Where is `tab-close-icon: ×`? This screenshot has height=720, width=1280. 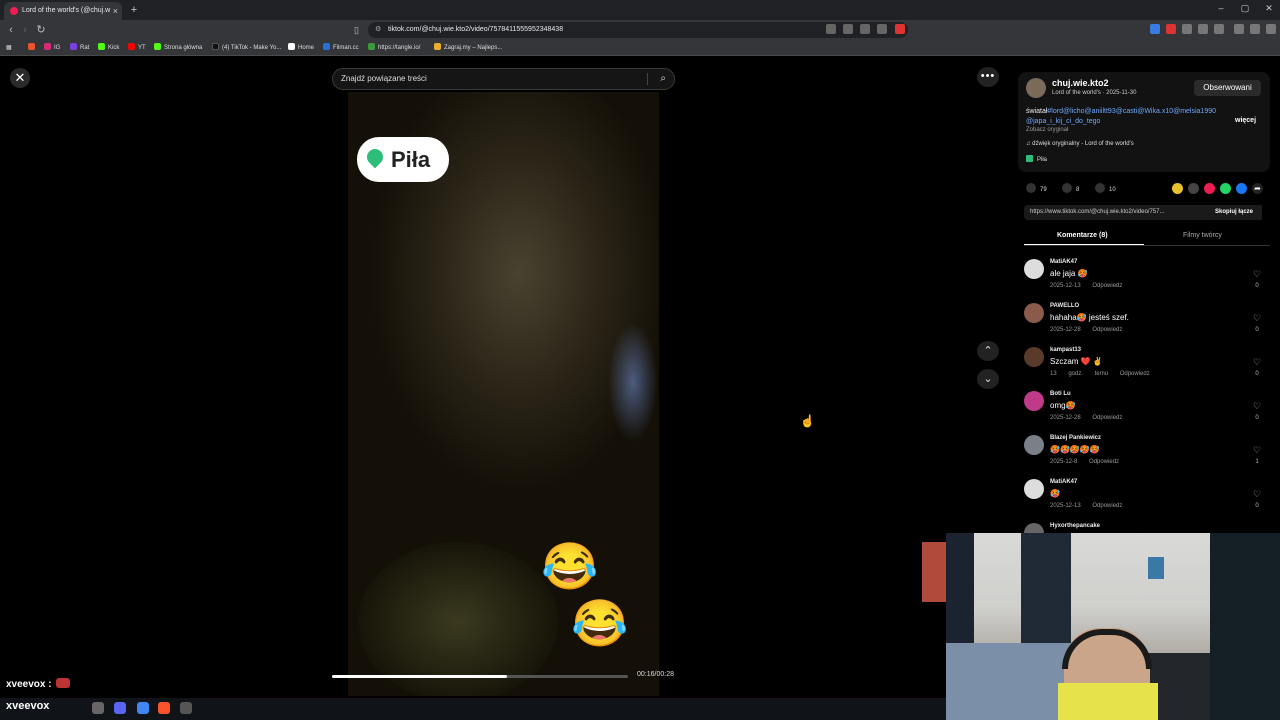
tab-close-icon: × is located at coordinates (115, 11).